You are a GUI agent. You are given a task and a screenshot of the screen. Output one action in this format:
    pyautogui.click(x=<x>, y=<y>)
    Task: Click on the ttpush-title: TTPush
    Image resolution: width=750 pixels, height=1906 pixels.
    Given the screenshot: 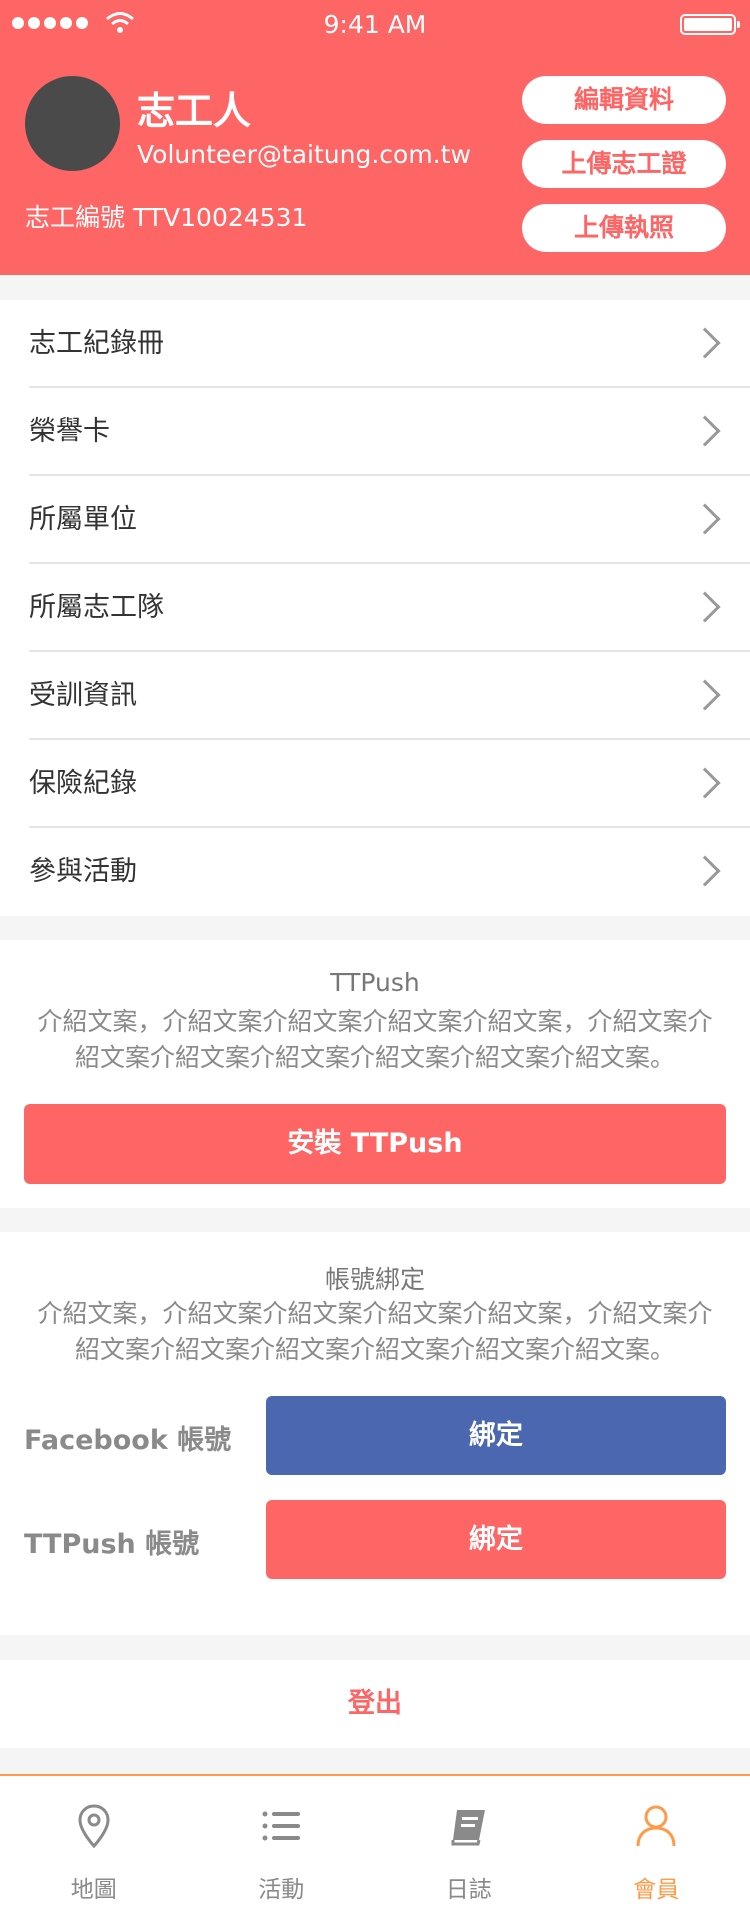 What is the action you would take?
    pyautogui.click(x=375, y=982)
    